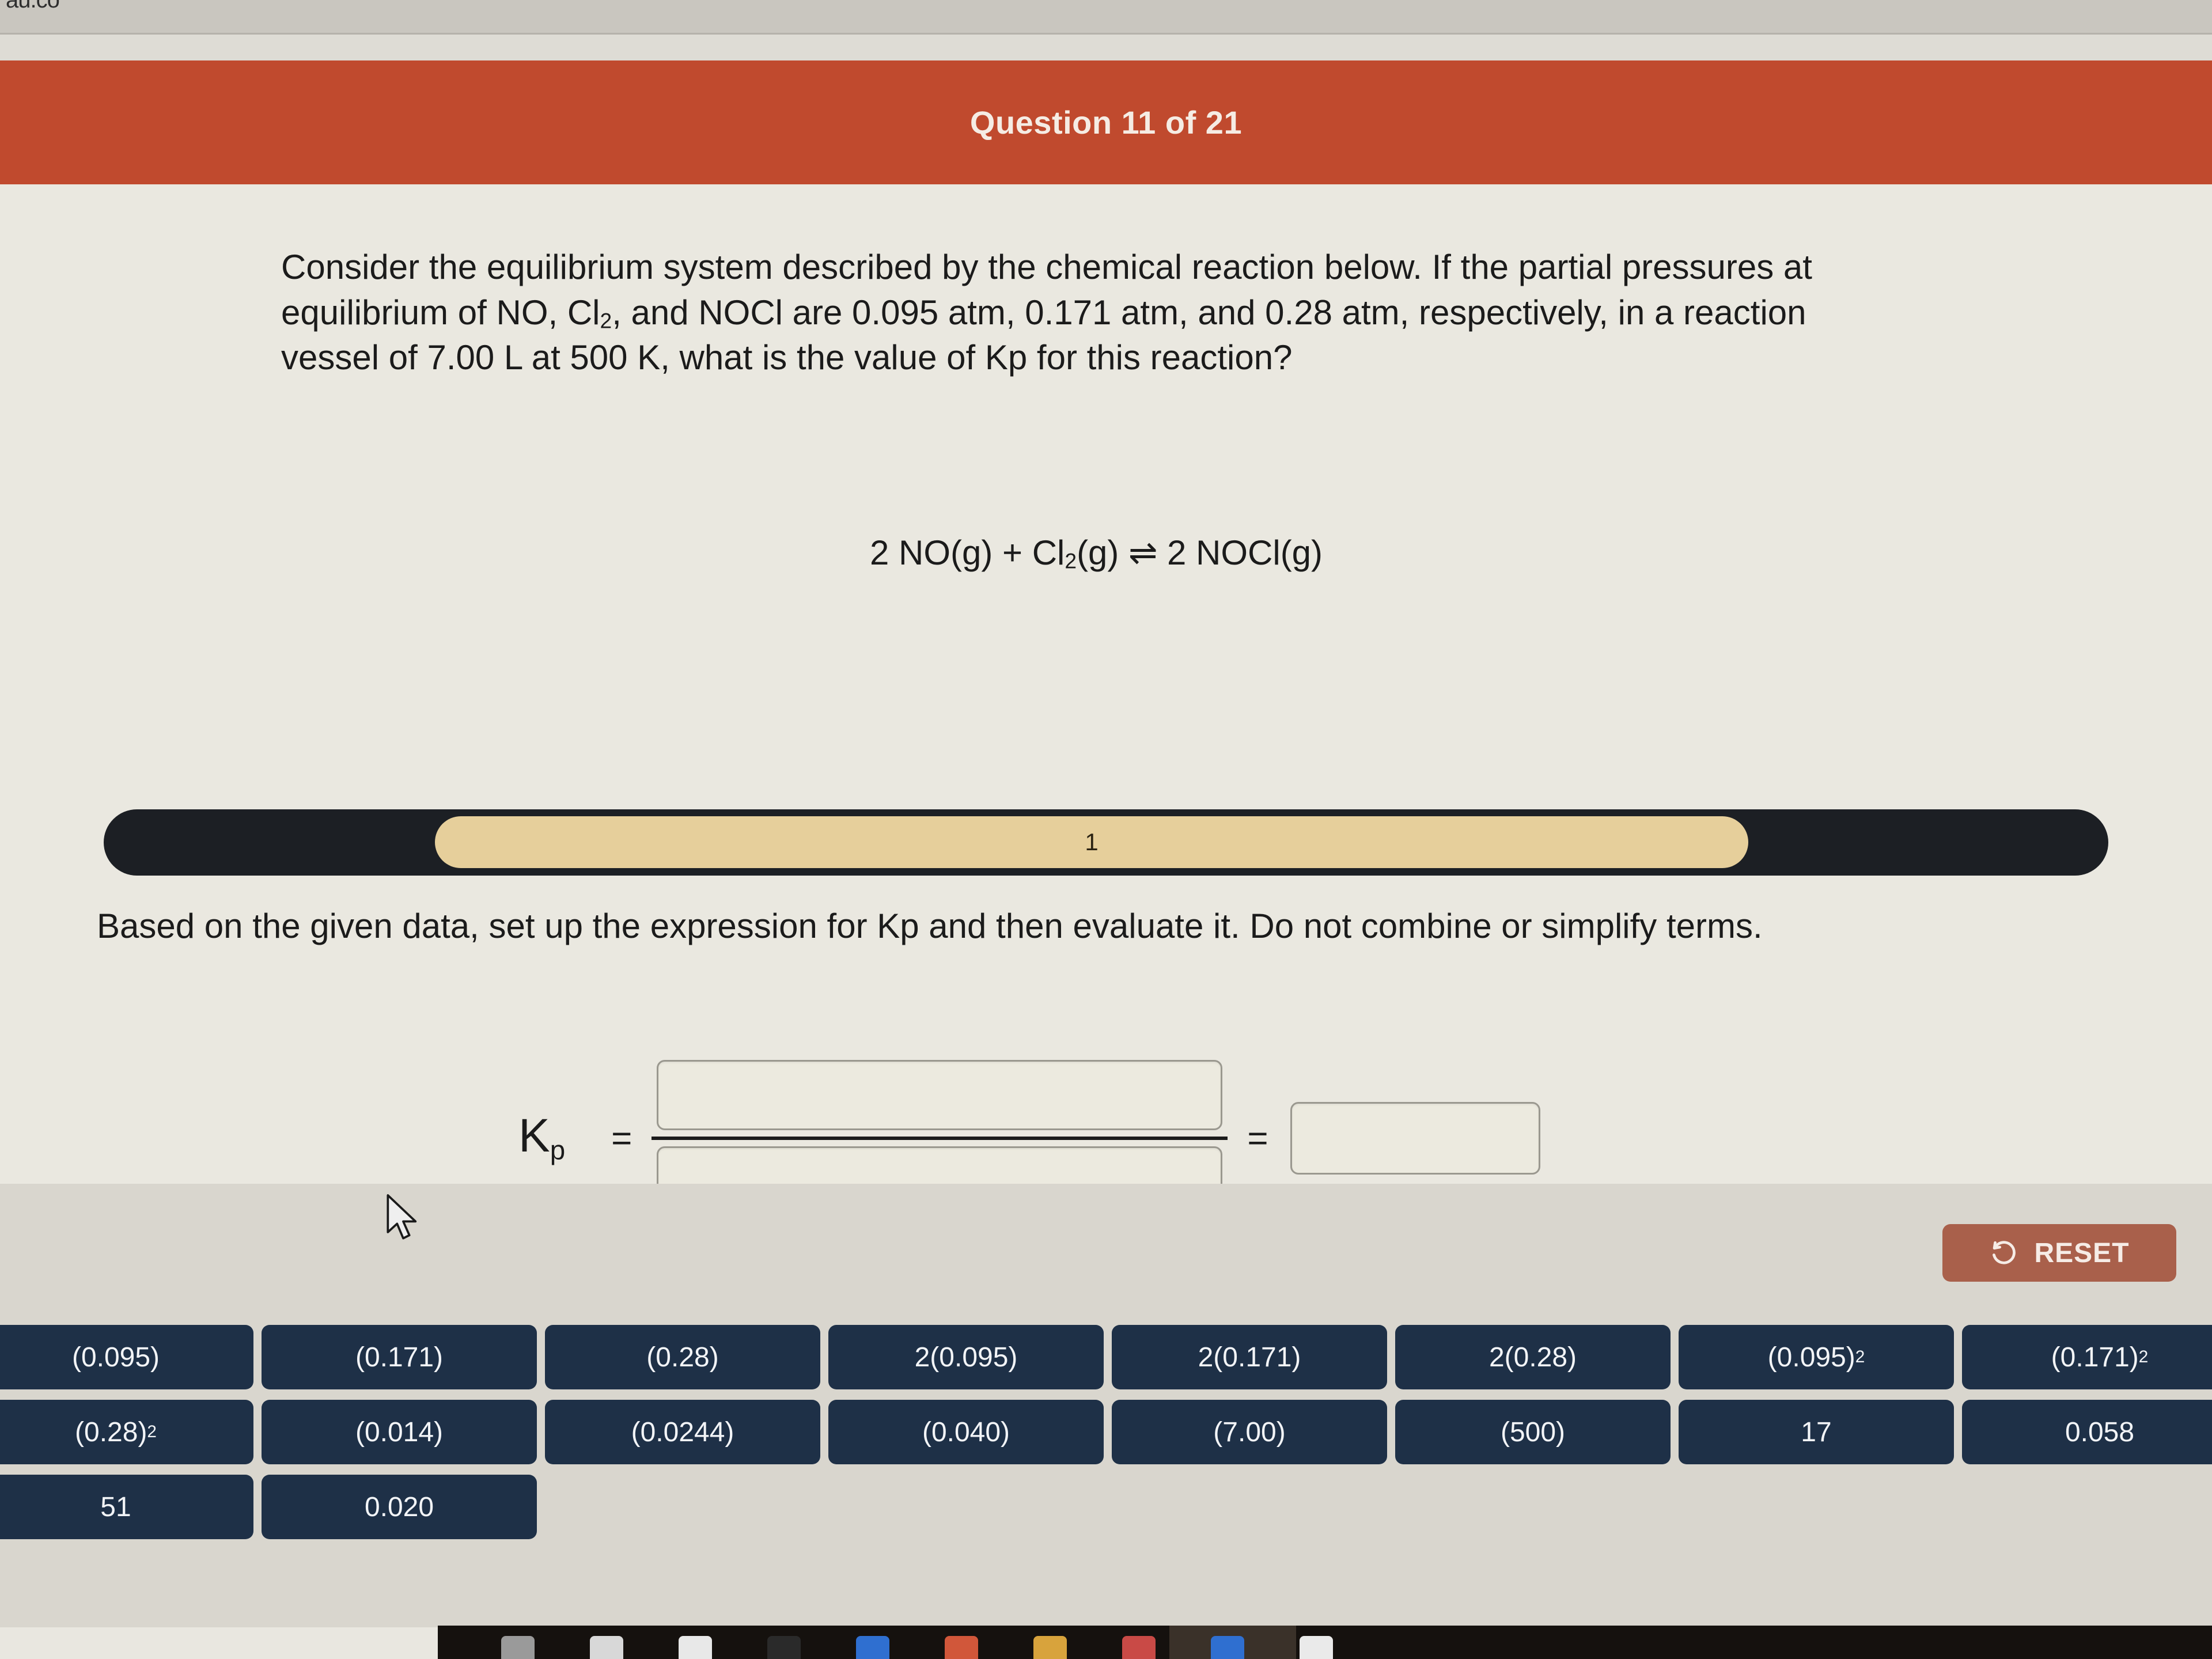 This screenshot has height=1659, width=2212. I want to click on answer-tile: (0.095), so click(126, 1357).